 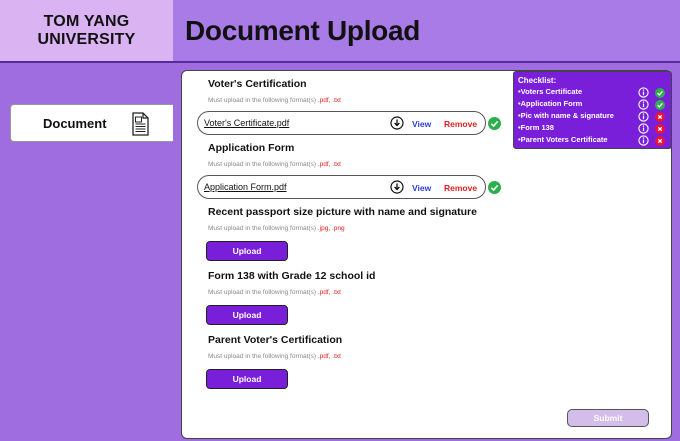 I want to click on checklist-item-label: •Pic with name & signature, so click(x=566, y=115).